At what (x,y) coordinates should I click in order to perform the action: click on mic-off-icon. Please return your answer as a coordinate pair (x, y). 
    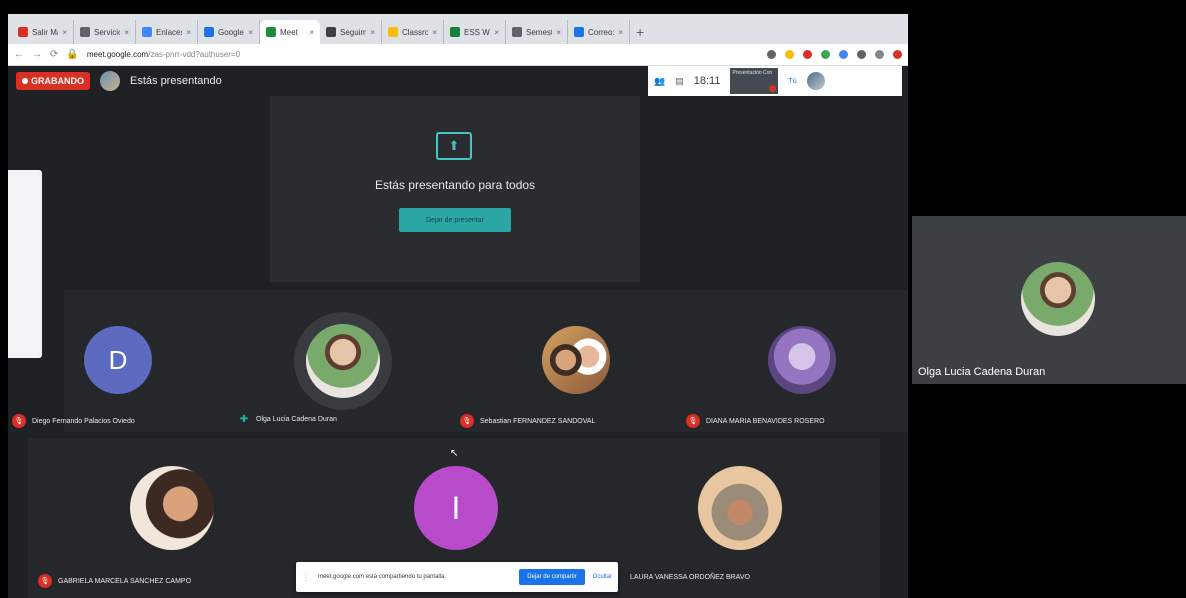
    Looking at the image, I should click on (773, 88).